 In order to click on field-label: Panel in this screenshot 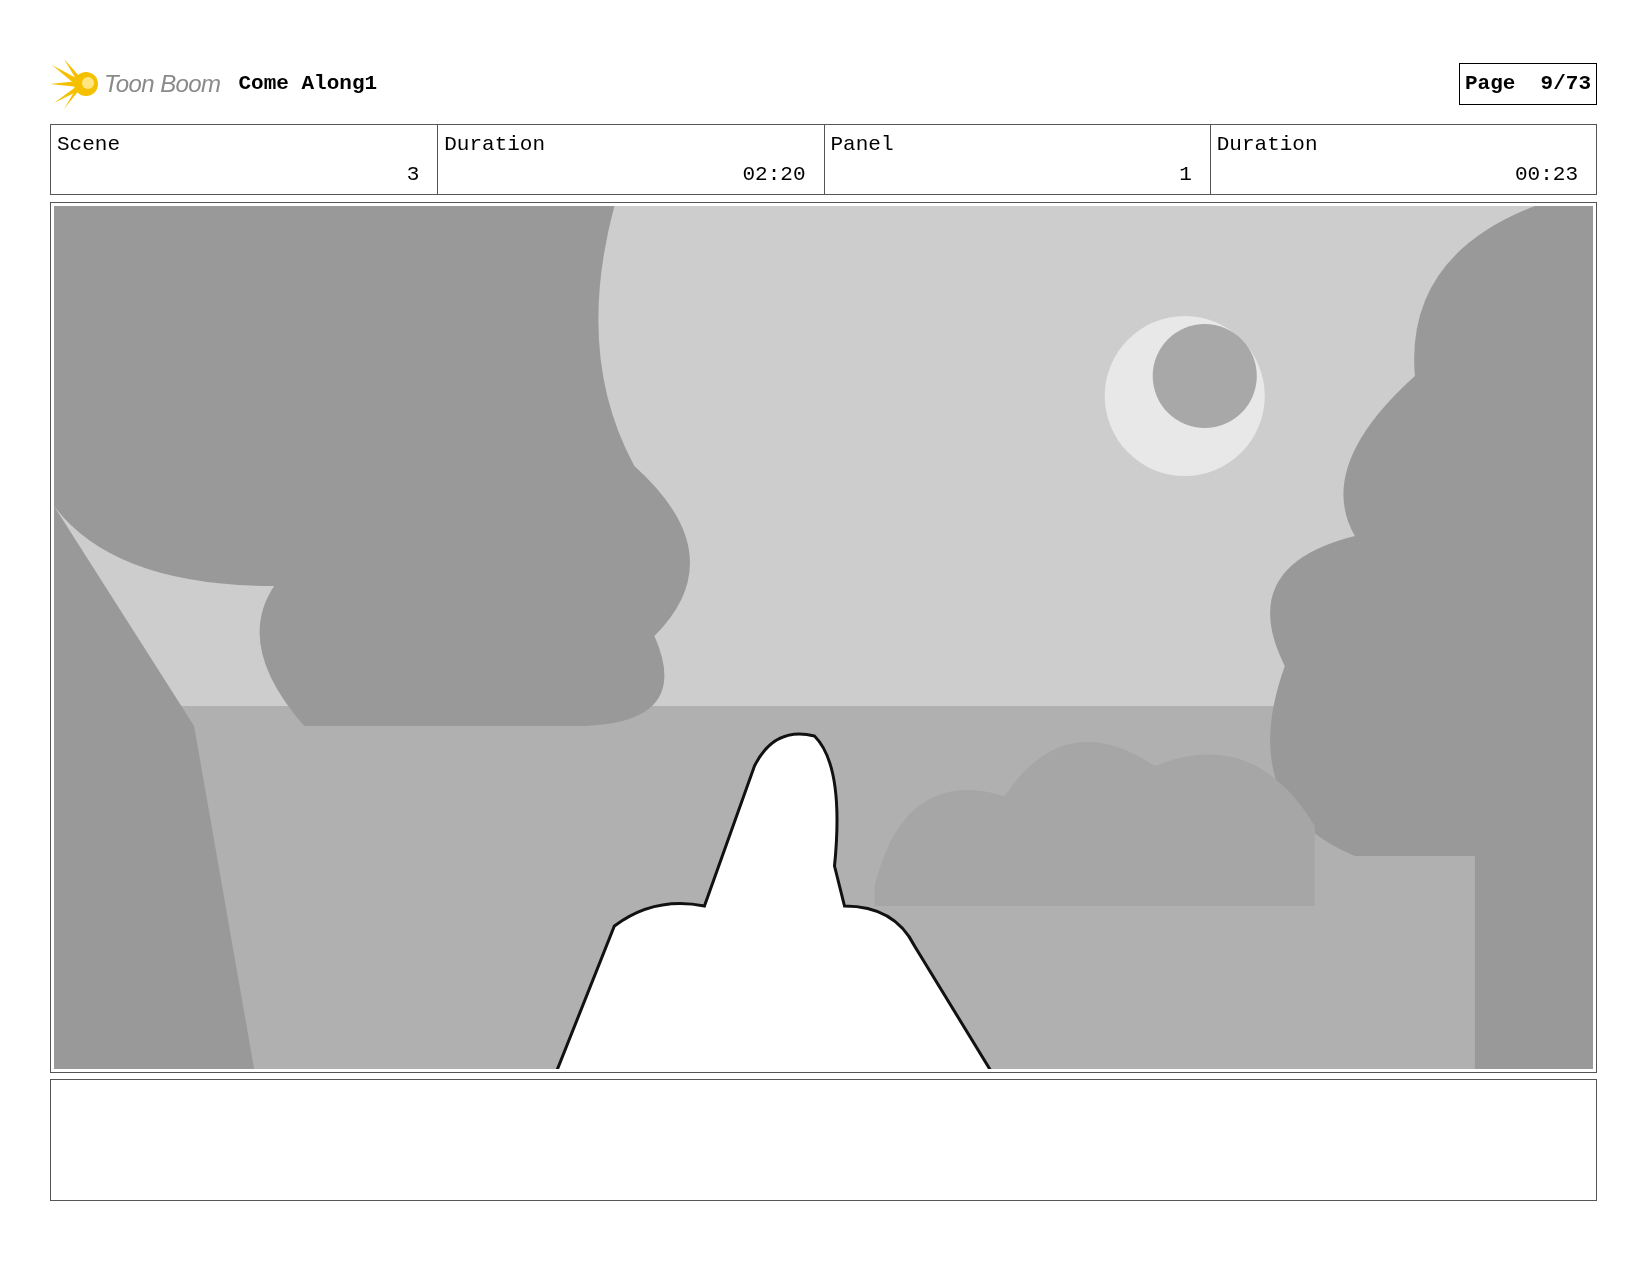, I will do `click(862, 145)`.